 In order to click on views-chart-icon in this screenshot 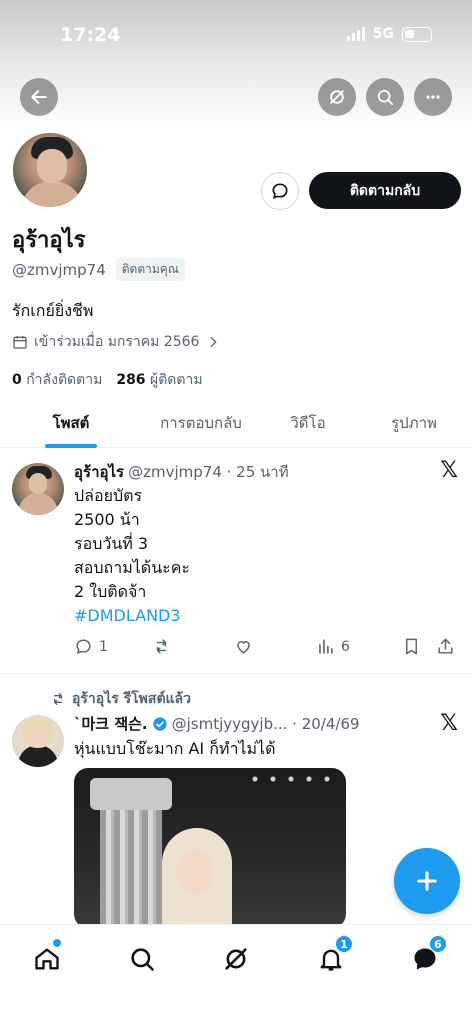, I will do `click(326, 646)`.